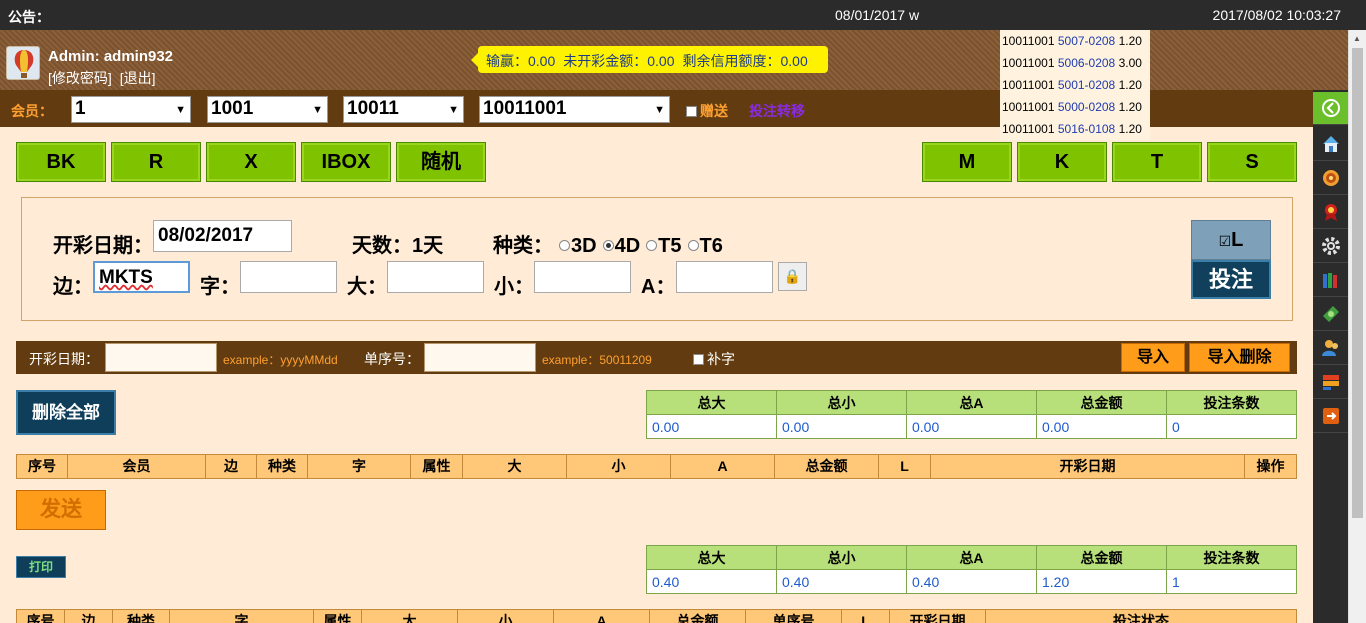 The height and width of the screenshot is (623, 1366). I want to click on checkbox-checked-icon: ☑, so click(1225, 241).